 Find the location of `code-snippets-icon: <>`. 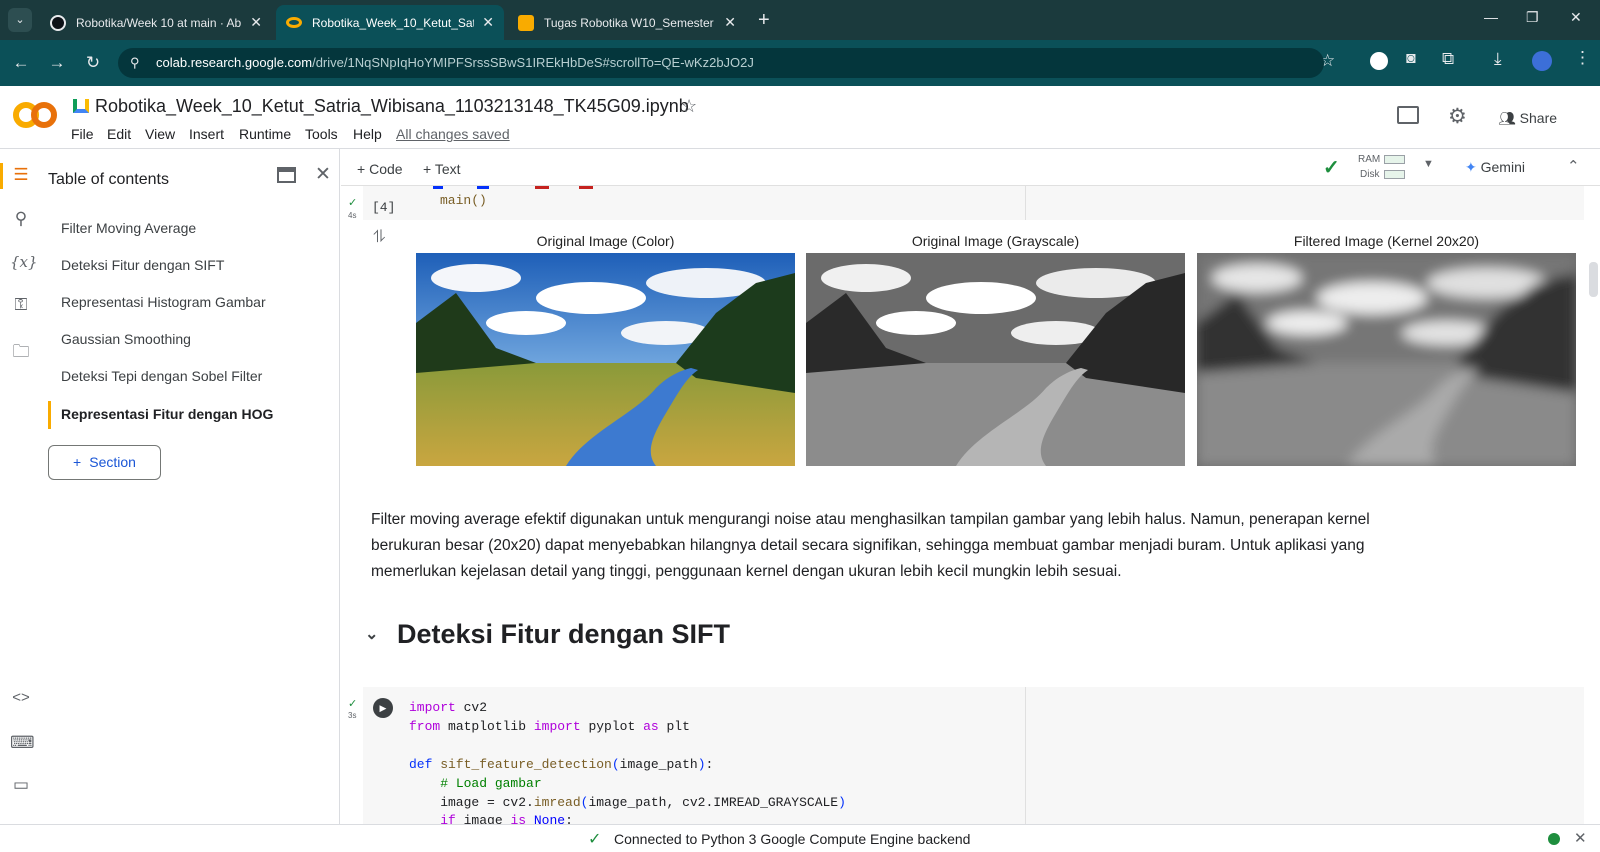

code-snippets-icon: <> is located at coordinates (21, 700).